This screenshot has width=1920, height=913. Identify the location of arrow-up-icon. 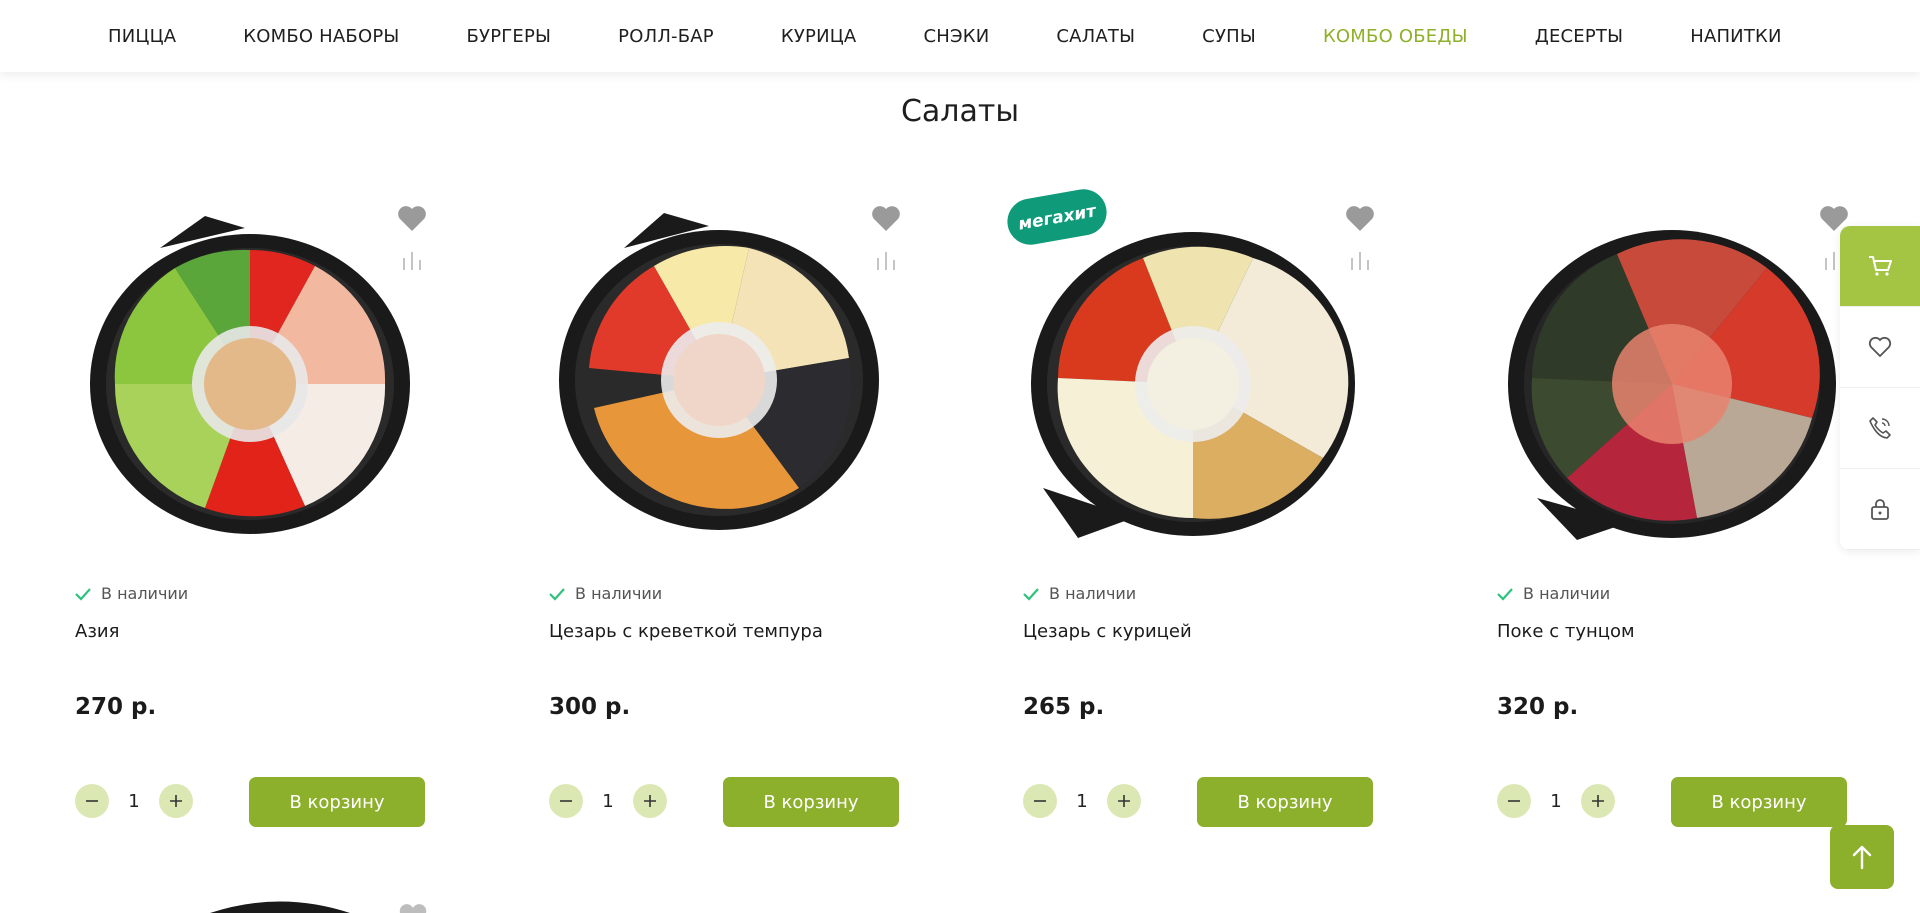
(1862, 857).